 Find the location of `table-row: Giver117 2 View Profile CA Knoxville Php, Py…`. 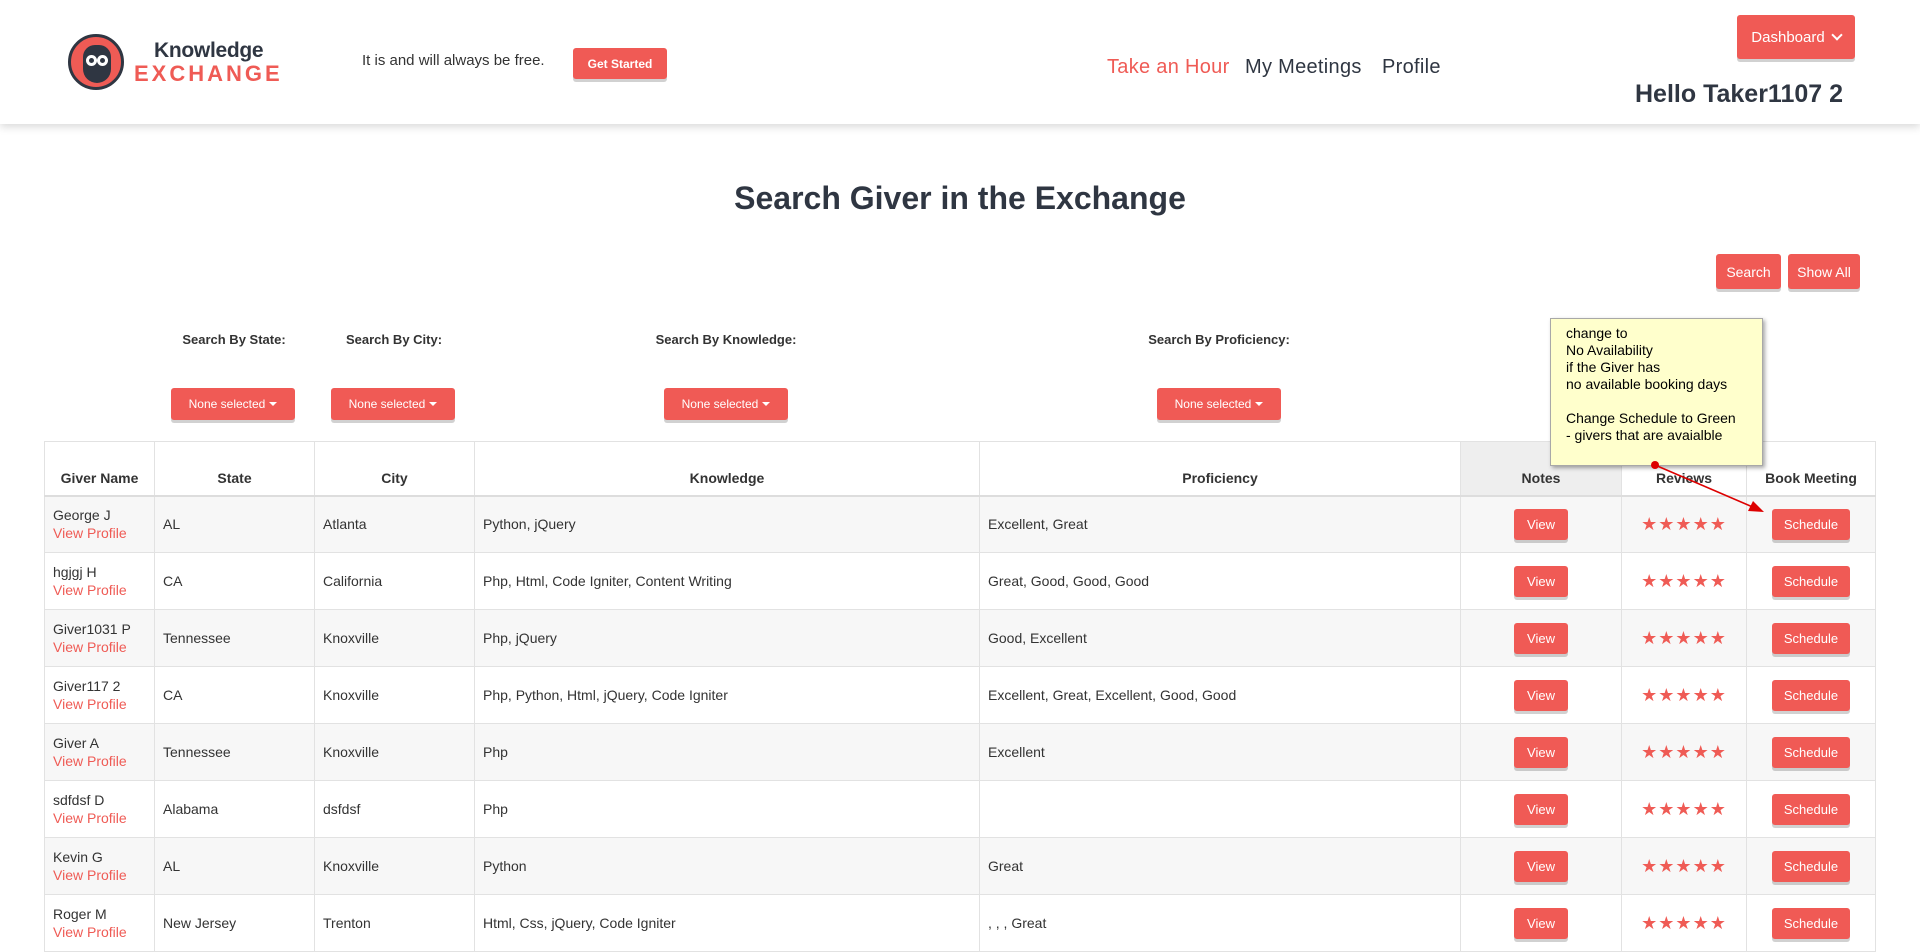

table-row: Giver117 2 View Profile CA Knoxville Php, Py… is located at coordinates (960, 695).